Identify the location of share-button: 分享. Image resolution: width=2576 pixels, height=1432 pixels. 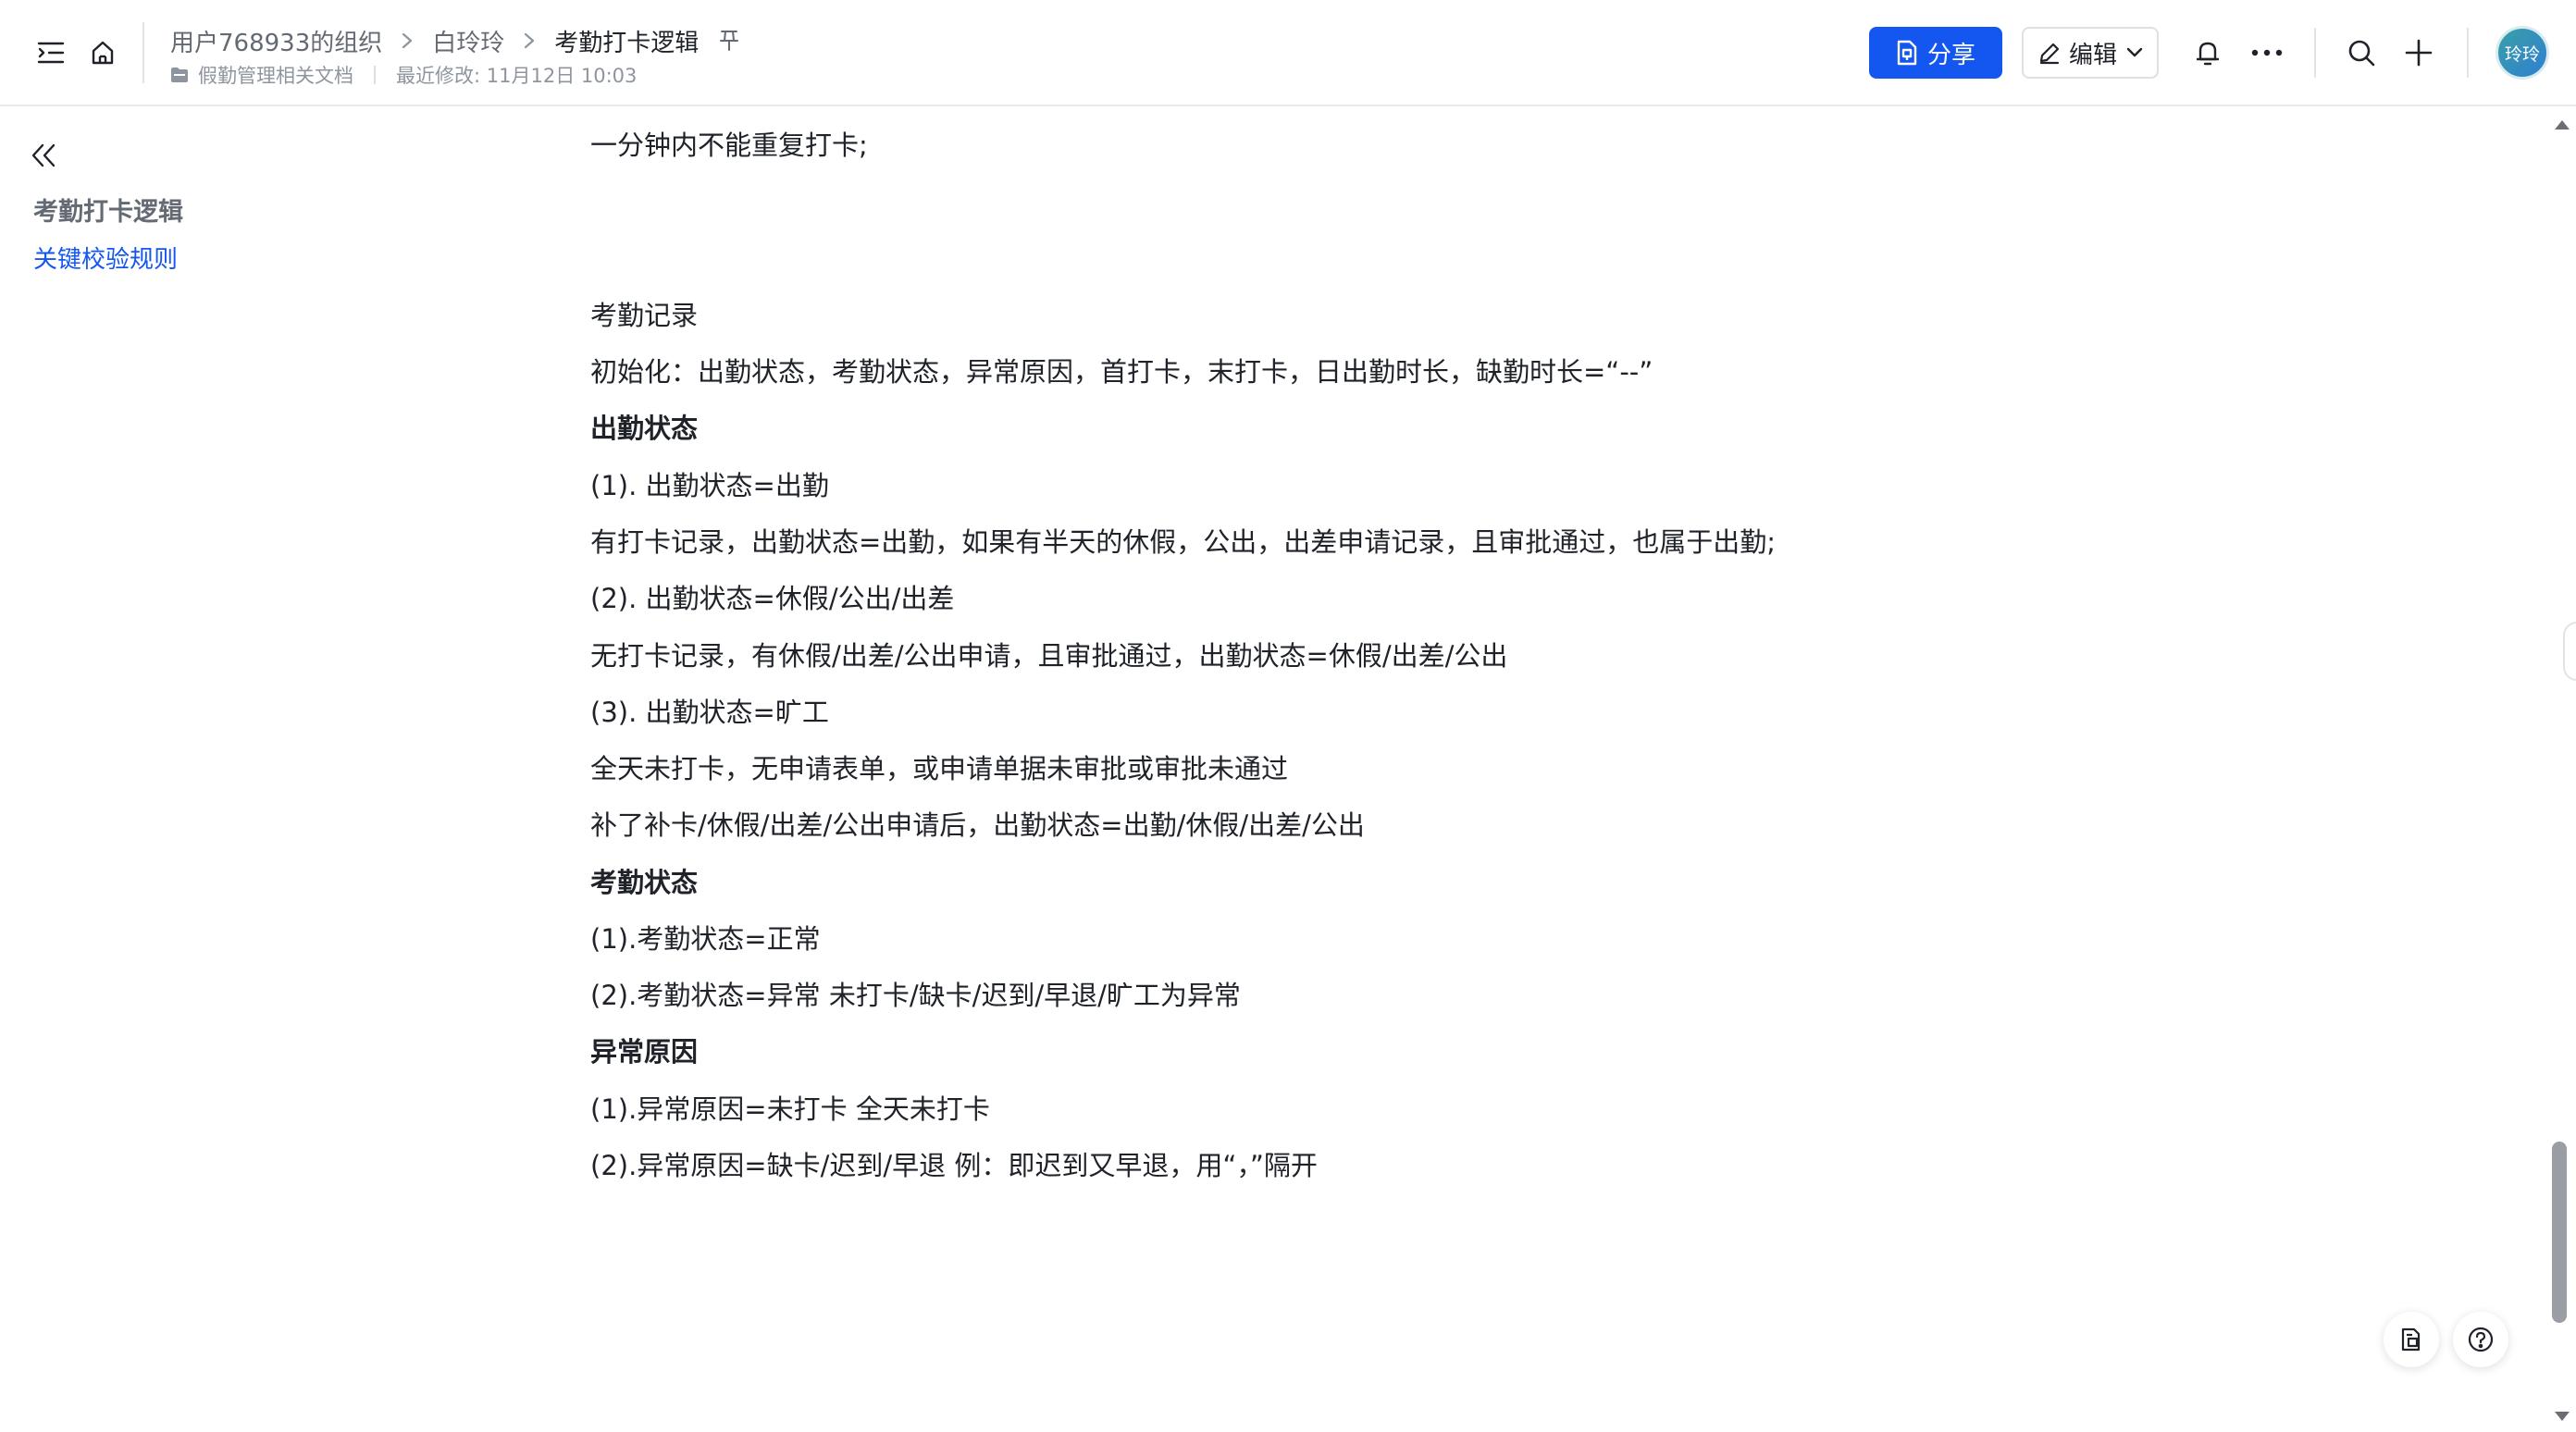
(1936, 53).